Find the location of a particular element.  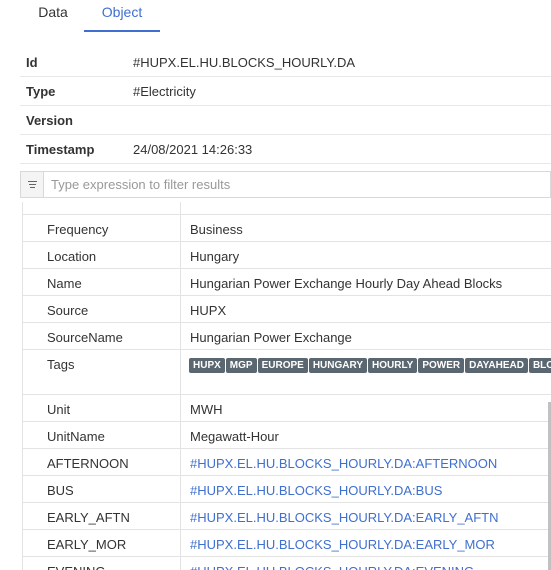

table-row: Source HUPX is located at coordinates (287, 309).